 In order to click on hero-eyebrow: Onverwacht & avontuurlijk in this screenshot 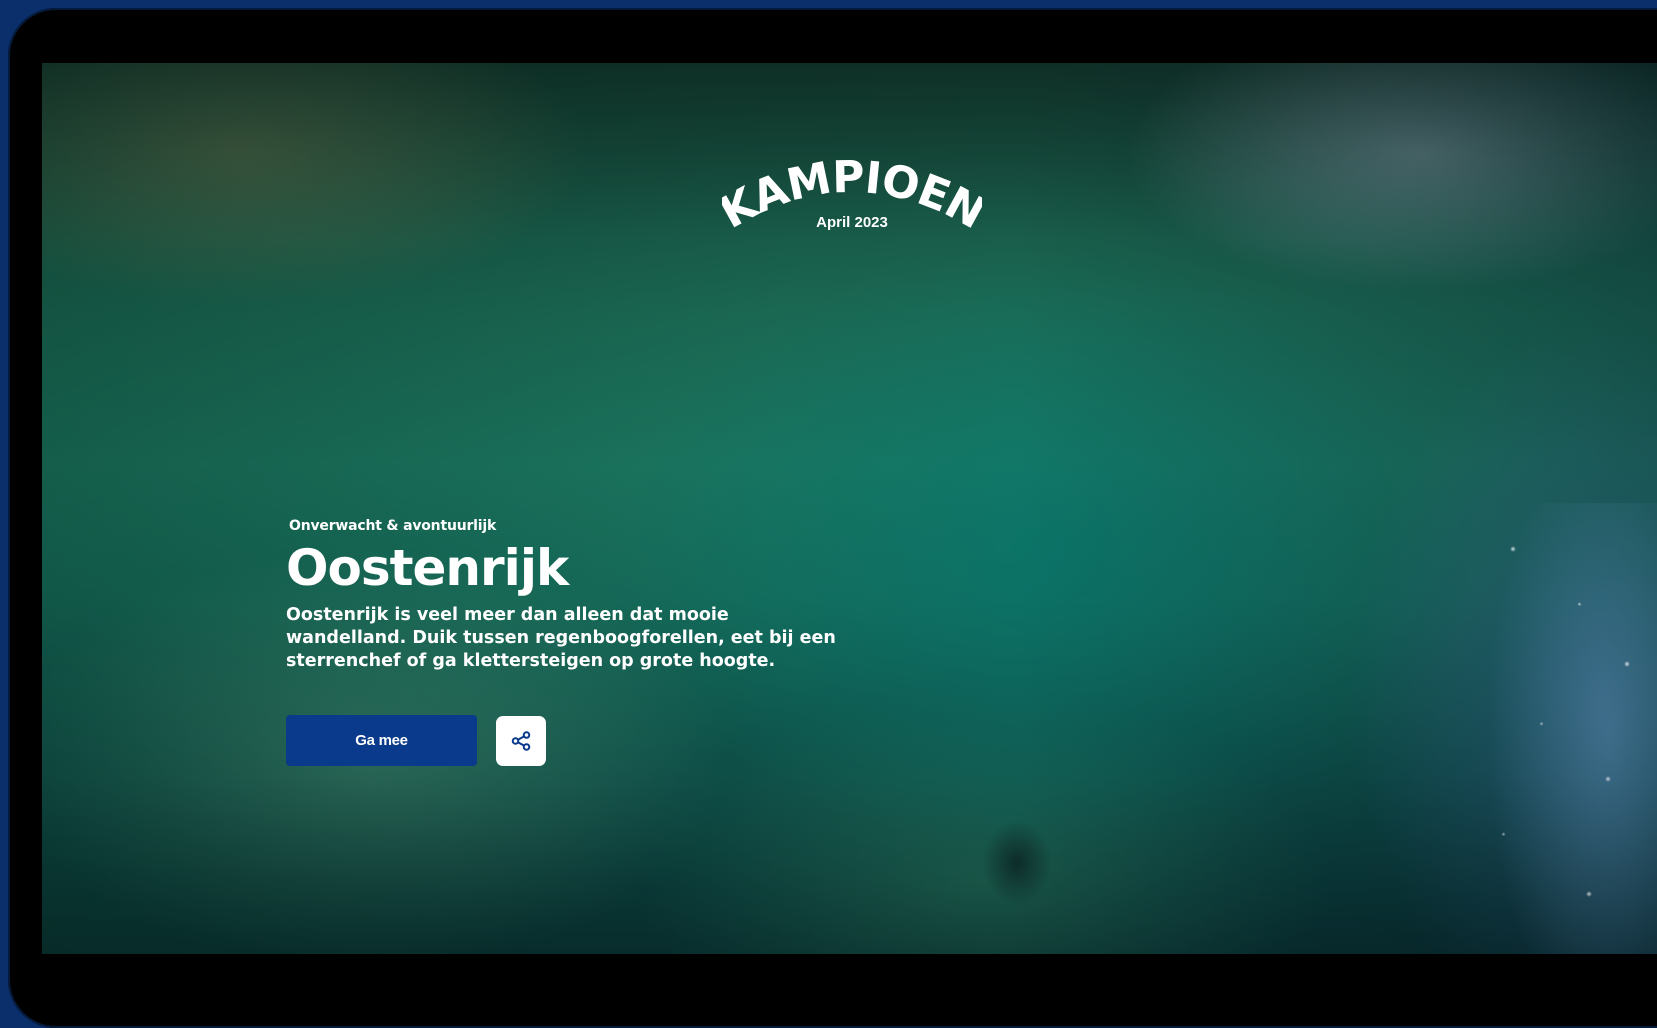, I will do `click(393, 526)`.